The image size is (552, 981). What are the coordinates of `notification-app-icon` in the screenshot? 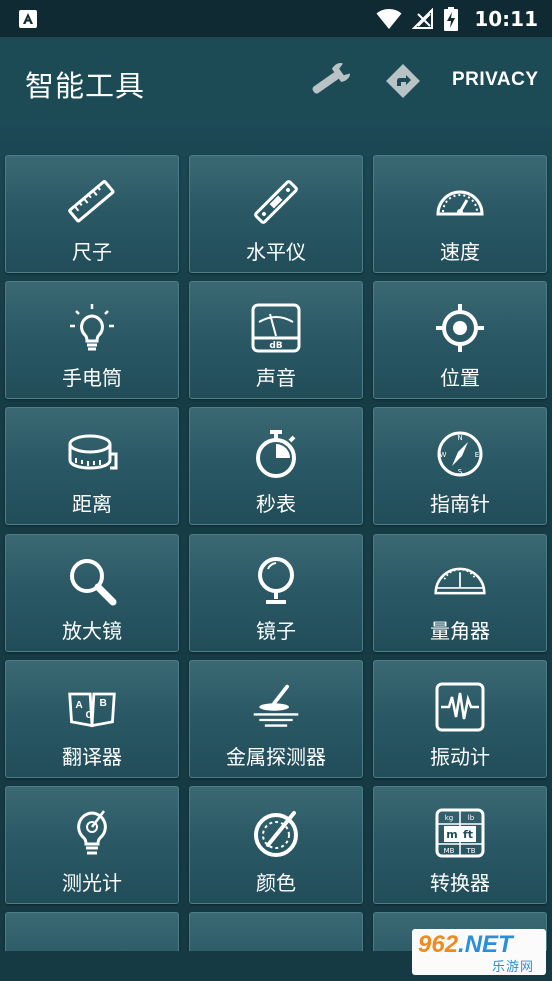 It's located at (28, 19).